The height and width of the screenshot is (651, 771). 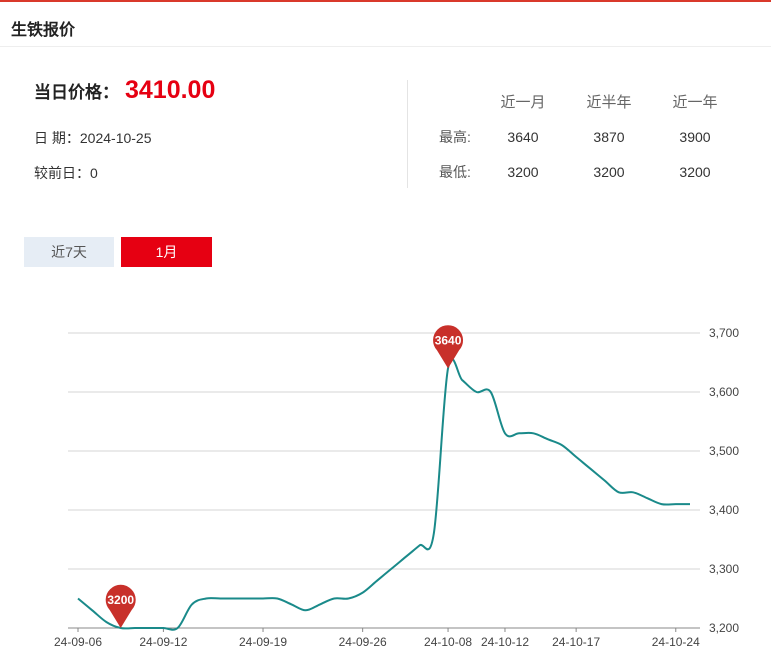 I want to click on x-tick-label: 24-09-12, so click(x=163, y=642).